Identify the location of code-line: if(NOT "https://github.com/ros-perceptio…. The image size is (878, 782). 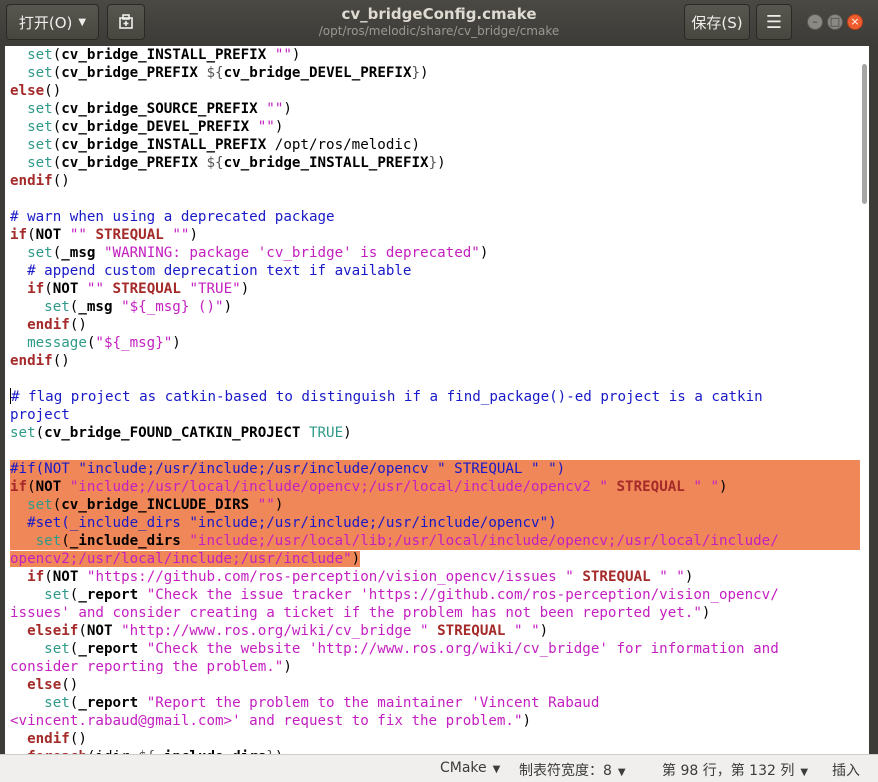
(360, 577).